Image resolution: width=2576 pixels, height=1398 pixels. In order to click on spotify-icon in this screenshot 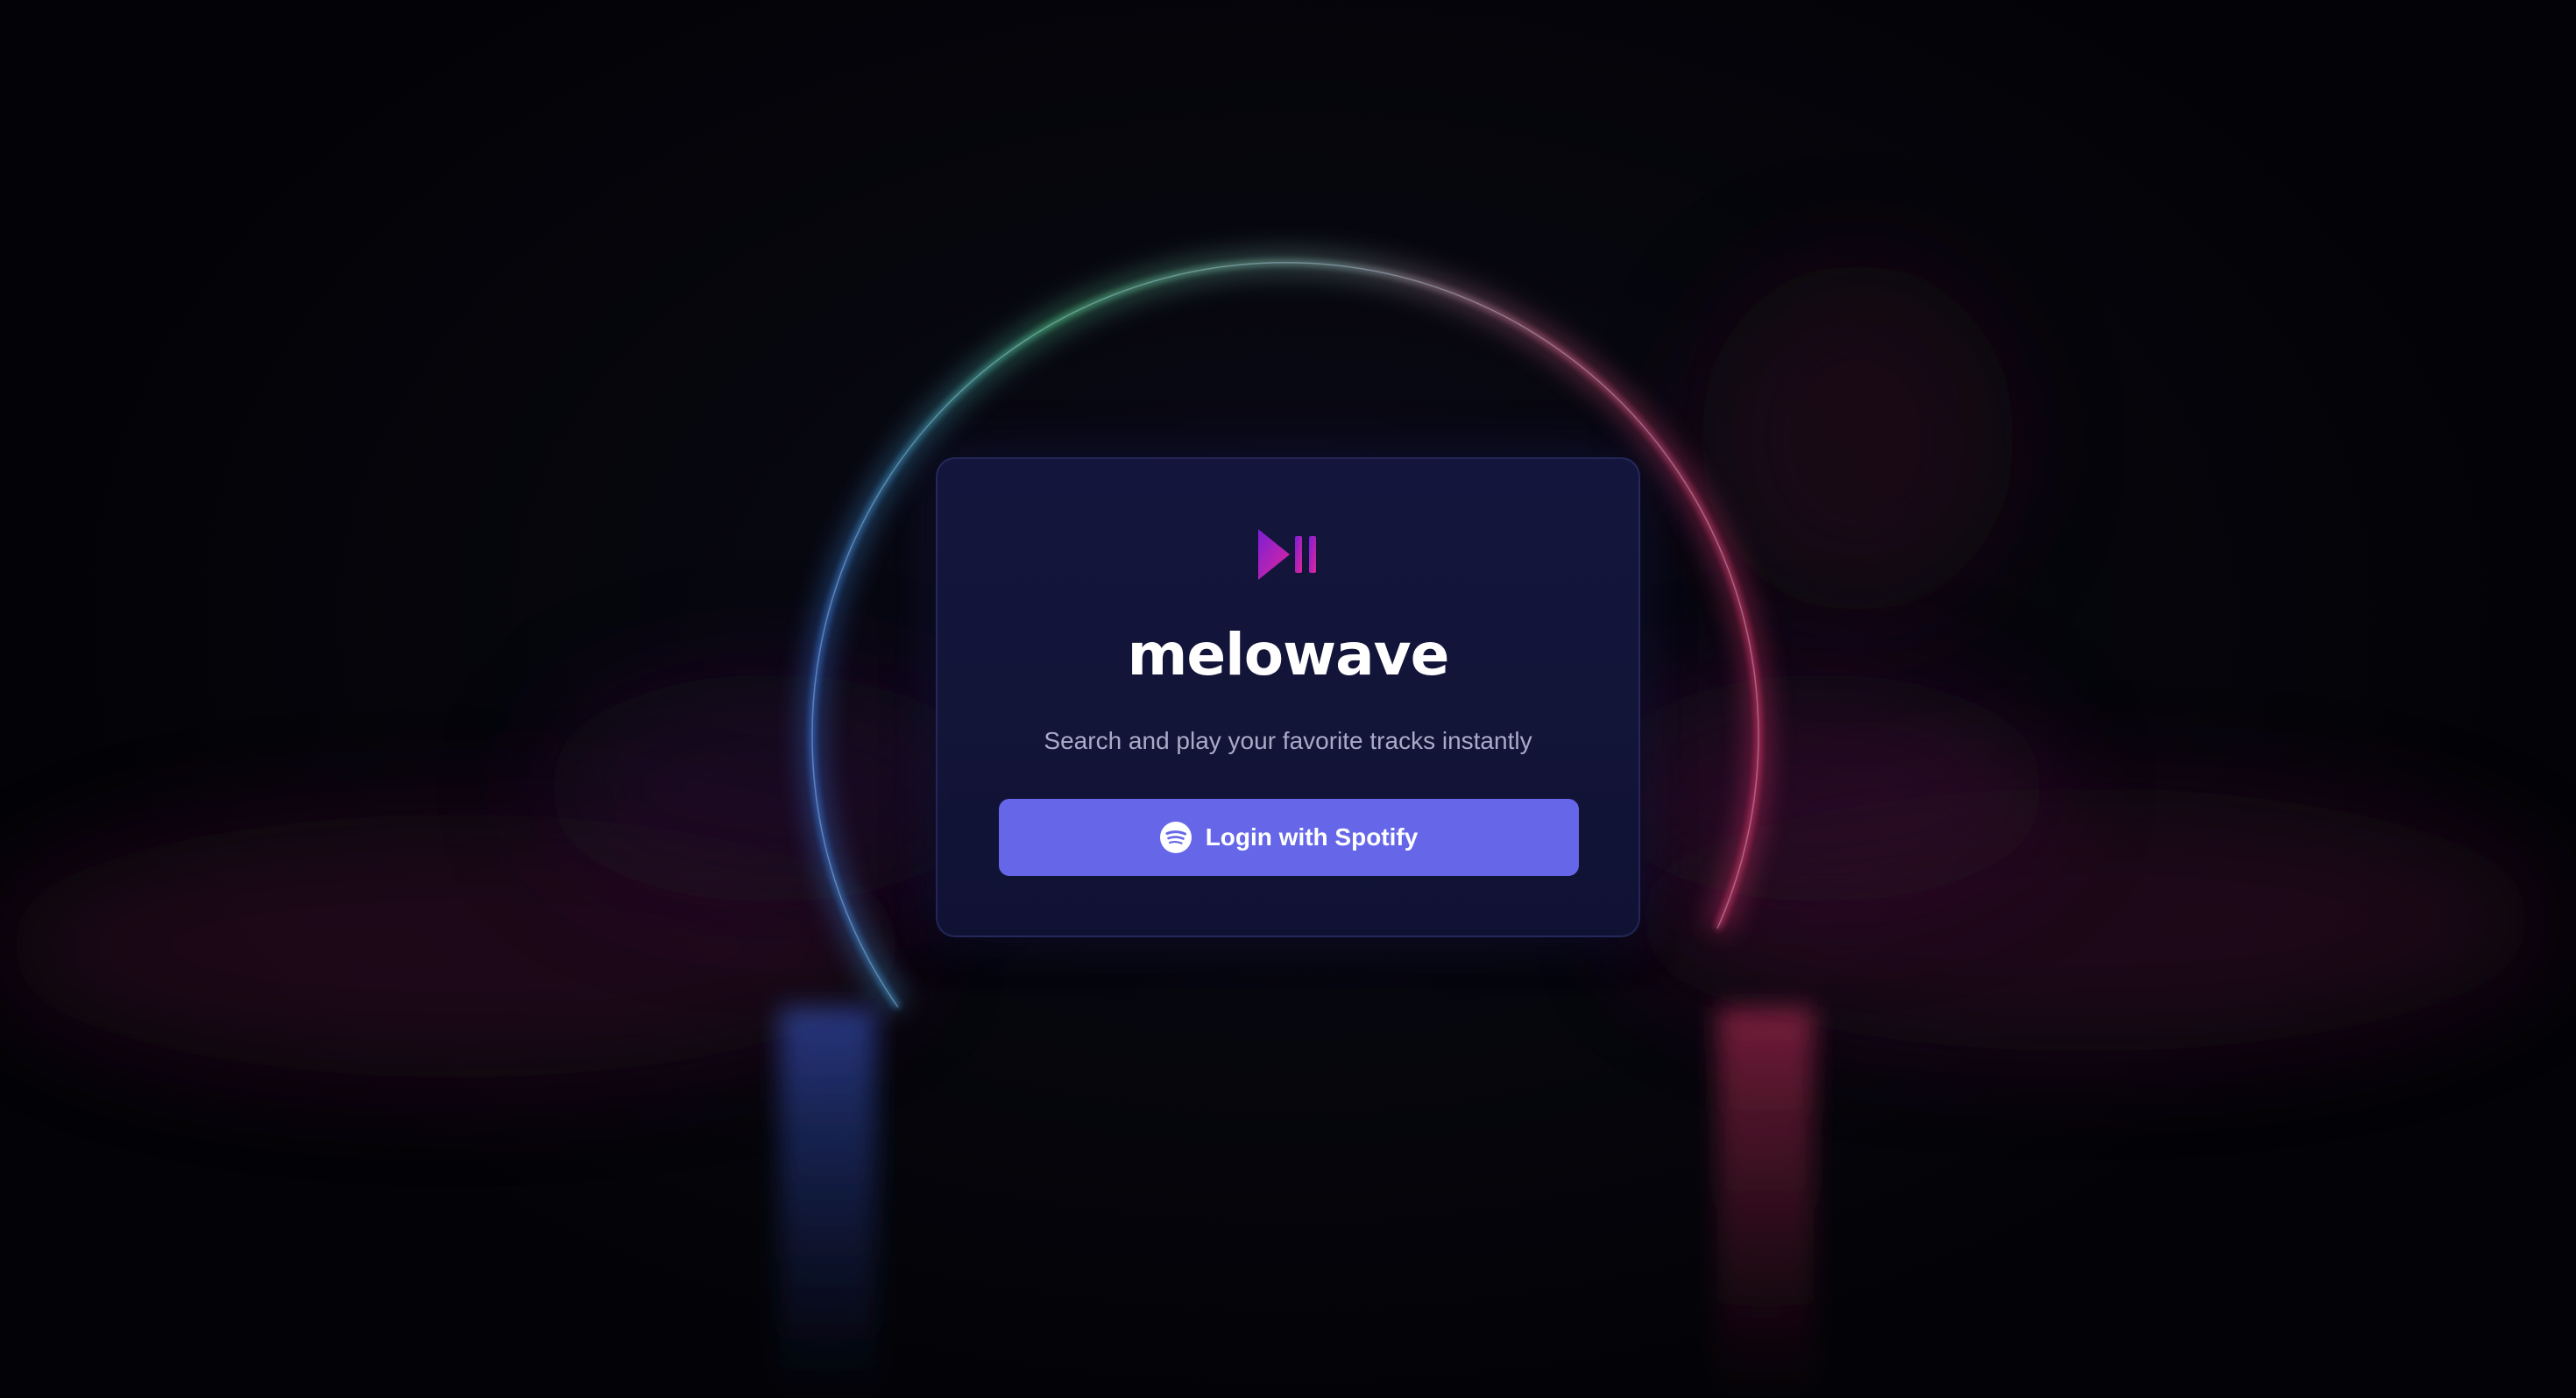, I will do `click(1175, 837)`.